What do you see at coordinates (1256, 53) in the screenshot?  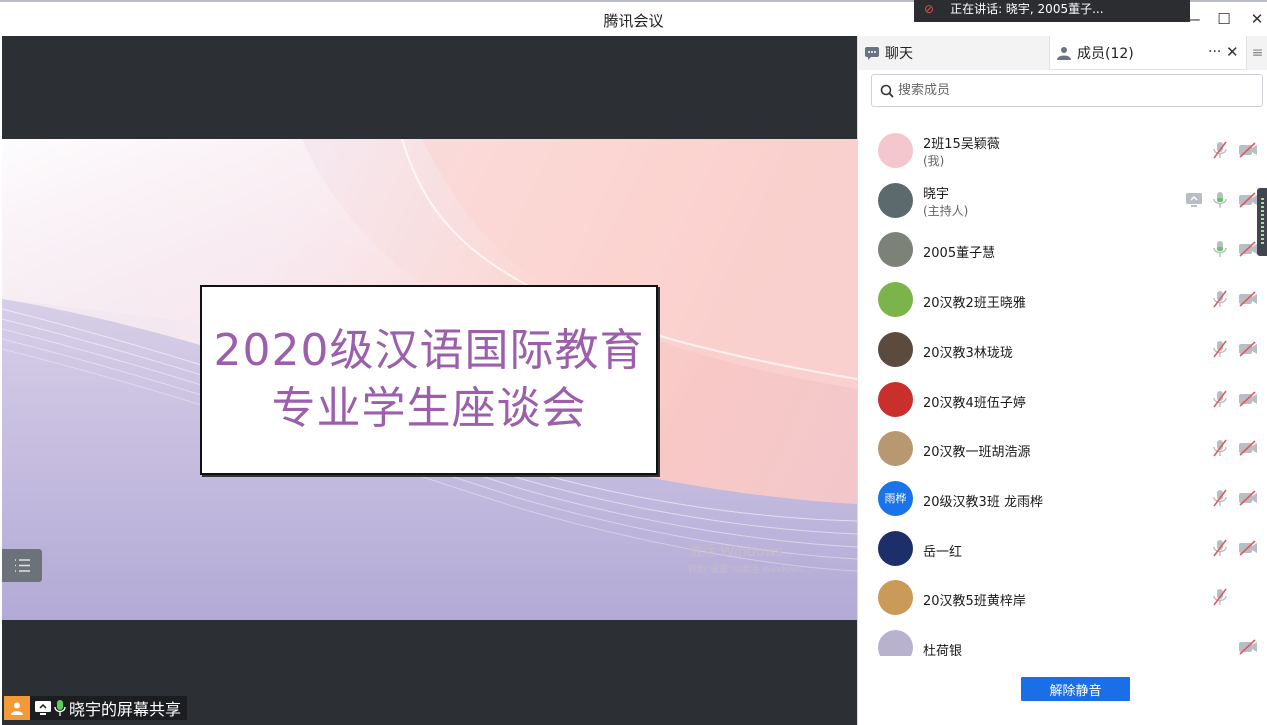 I see `panel-menu-button: ≡` at bounding box center [1256, 53].